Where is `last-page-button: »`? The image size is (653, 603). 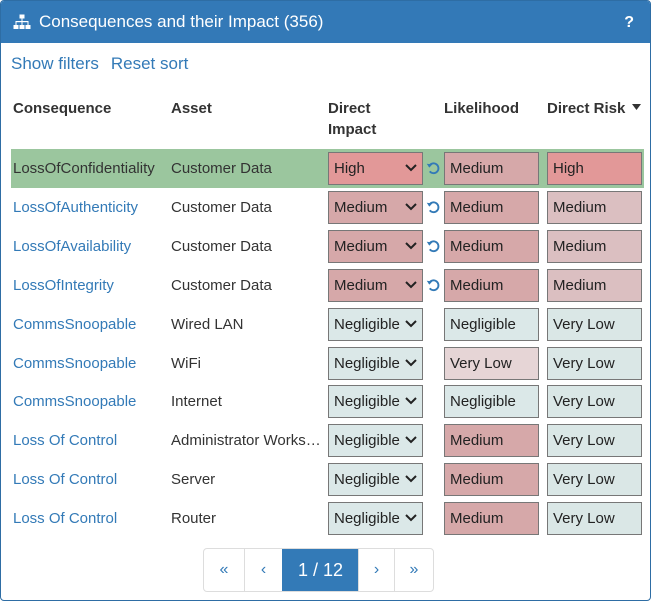
last-page-button: » is located at coordinates (413, 570).